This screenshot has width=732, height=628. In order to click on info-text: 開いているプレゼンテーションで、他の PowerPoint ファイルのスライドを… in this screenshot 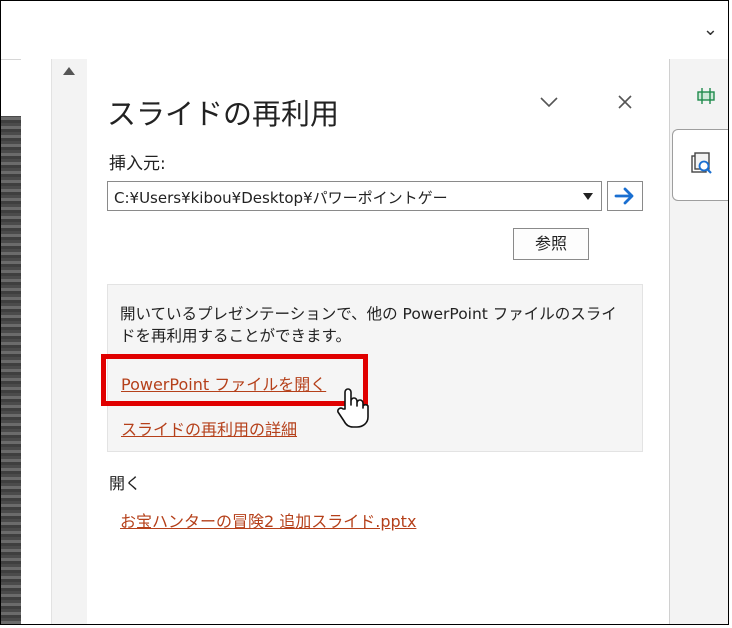, I will do `click(368, 325)`.